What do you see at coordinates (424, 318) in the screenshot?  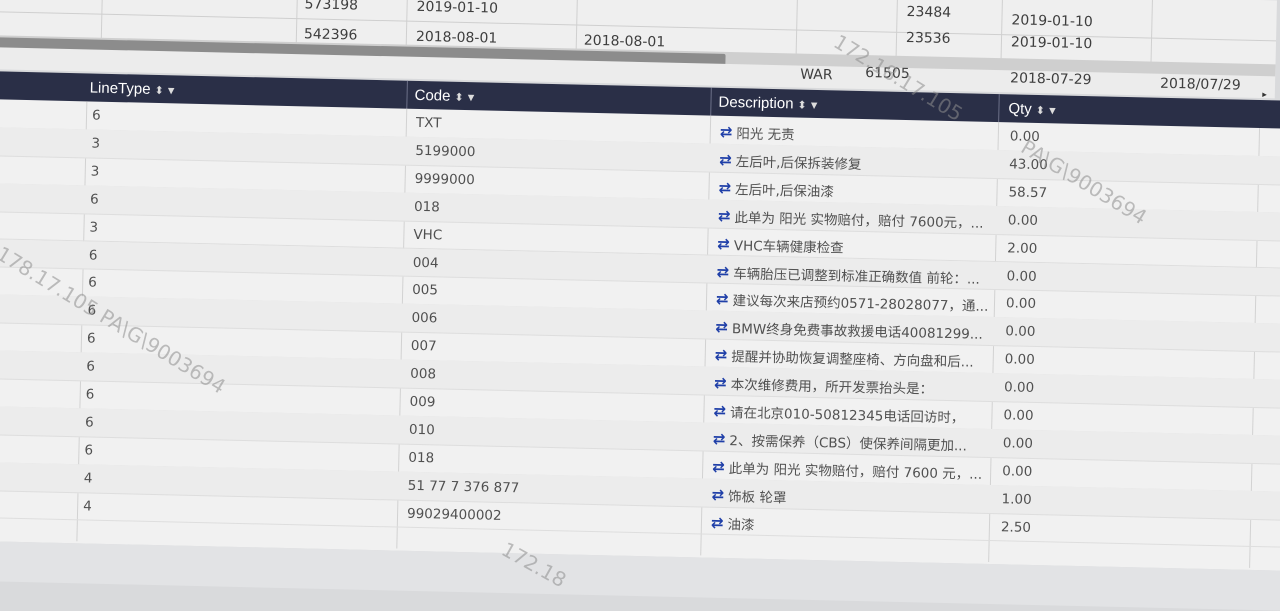 I see `cell-code: 006` at bounding box center [424, 318].